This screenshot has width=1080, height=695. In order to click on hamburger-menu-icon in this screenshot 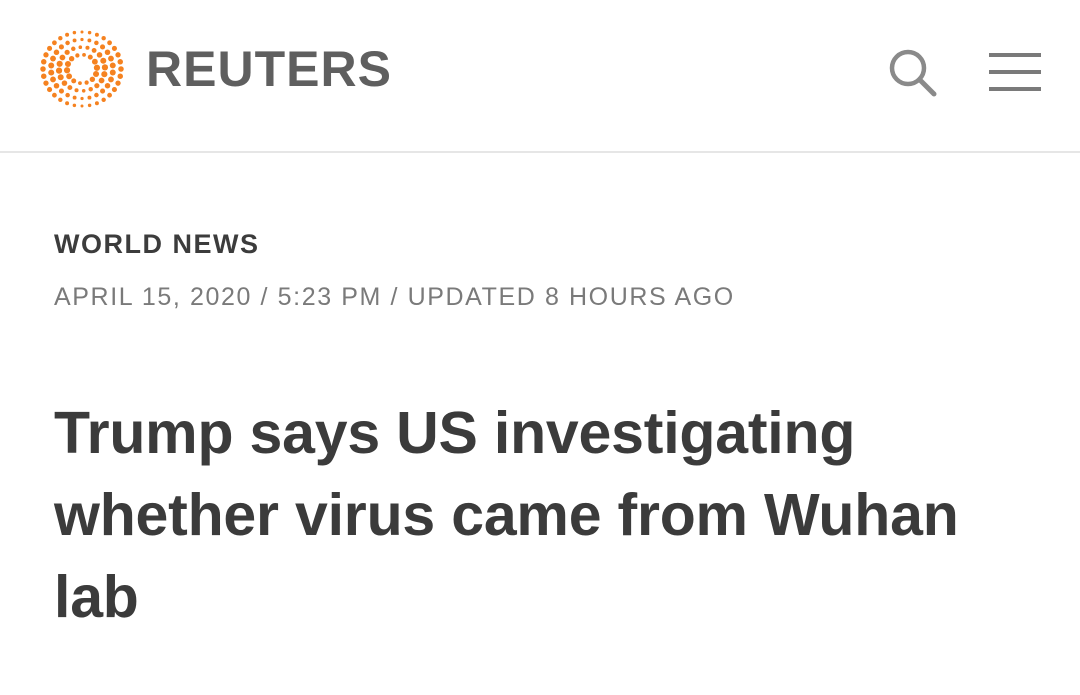, I will do `click(1015, 72)`.